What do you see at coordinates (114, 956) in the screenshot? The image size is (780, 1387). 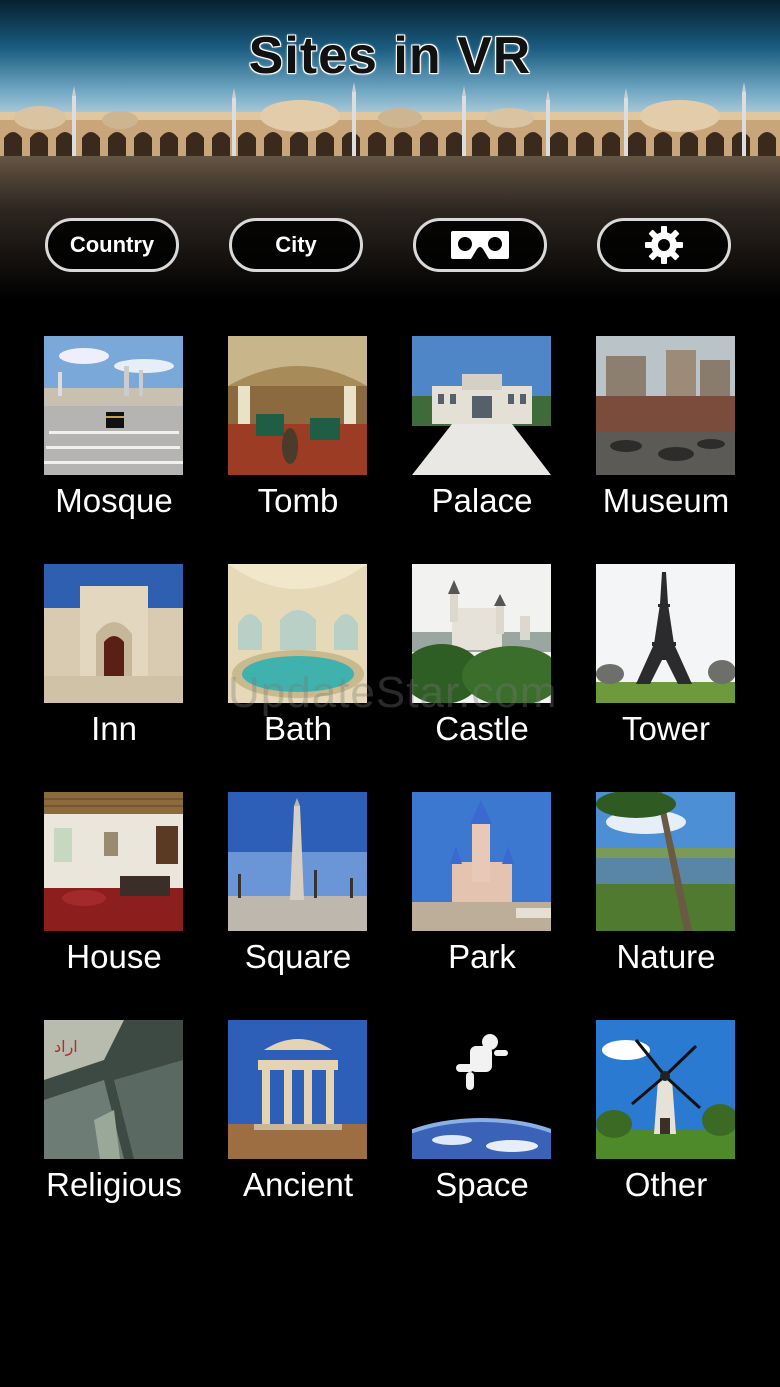 I see `category-label: House` at bounding box center [114, 956].